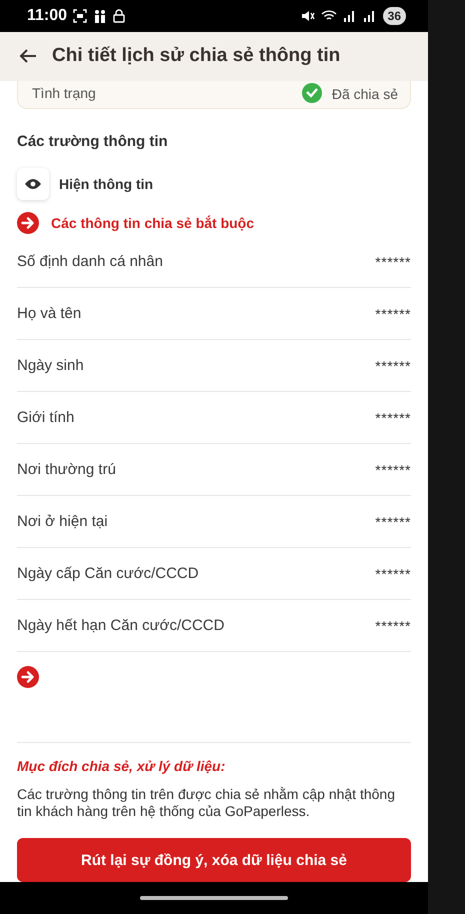  Describe the element at coordinates (64, 92) in the screenshot. I see `status-label: Tình trạng` at that location.